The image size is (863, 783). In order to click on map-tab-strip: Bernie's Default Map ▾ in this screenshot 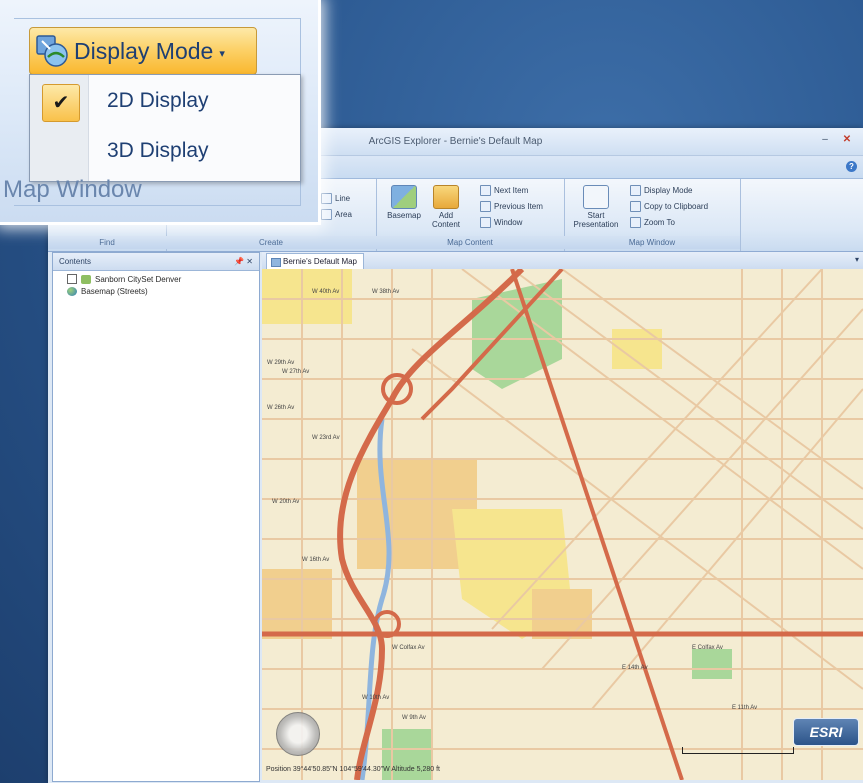, I will do `click(562, 261)`.